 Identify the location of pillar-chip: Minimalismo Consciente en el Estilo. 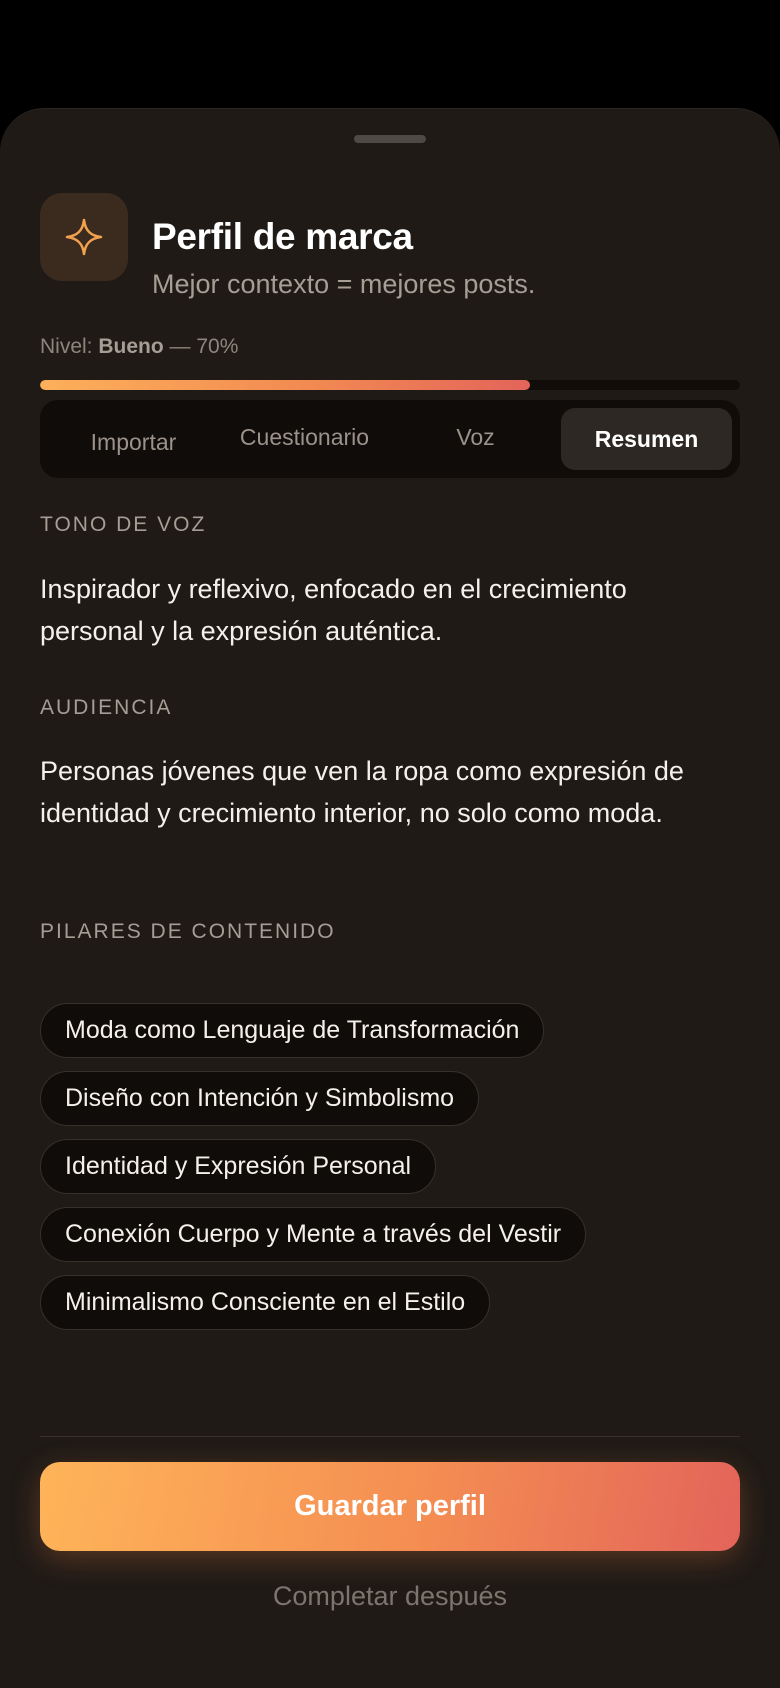
(265, 1302).